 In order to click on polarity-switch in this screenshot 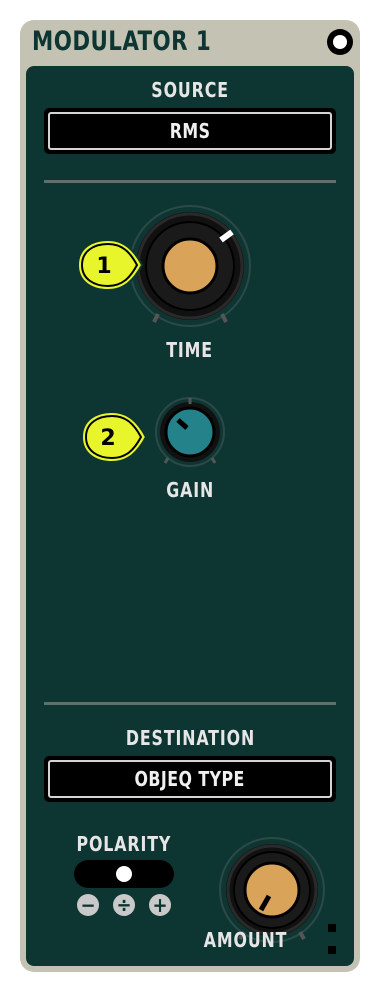, I will do `click(124, 874)`.